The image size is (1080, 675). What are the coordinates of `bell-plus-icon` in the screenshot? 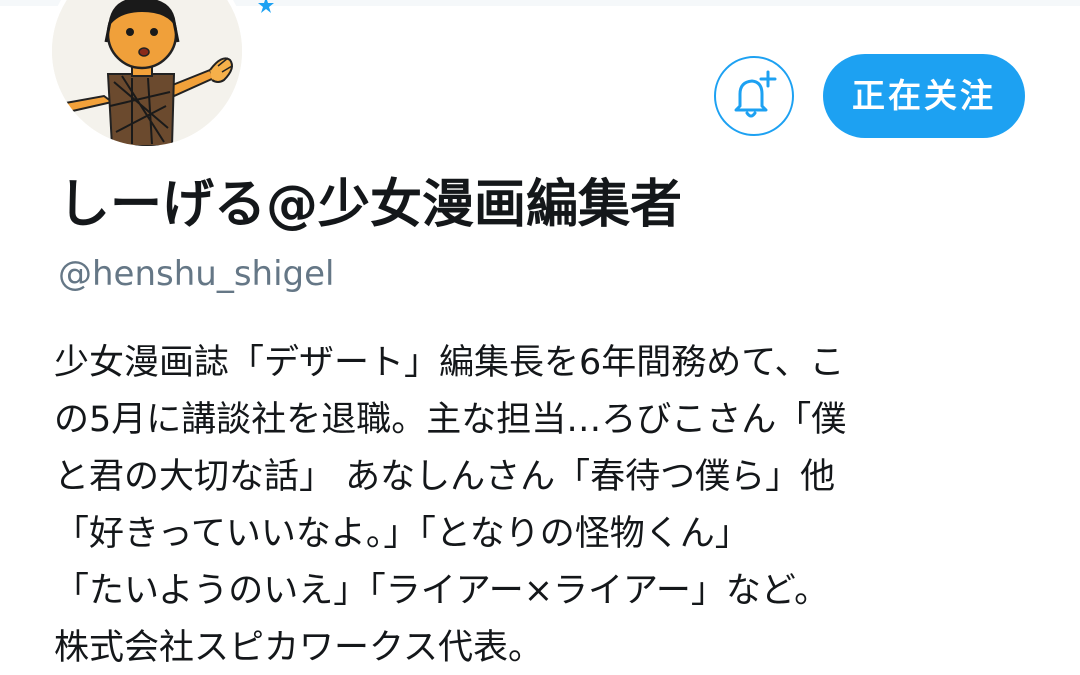 It's located at (755, 94).